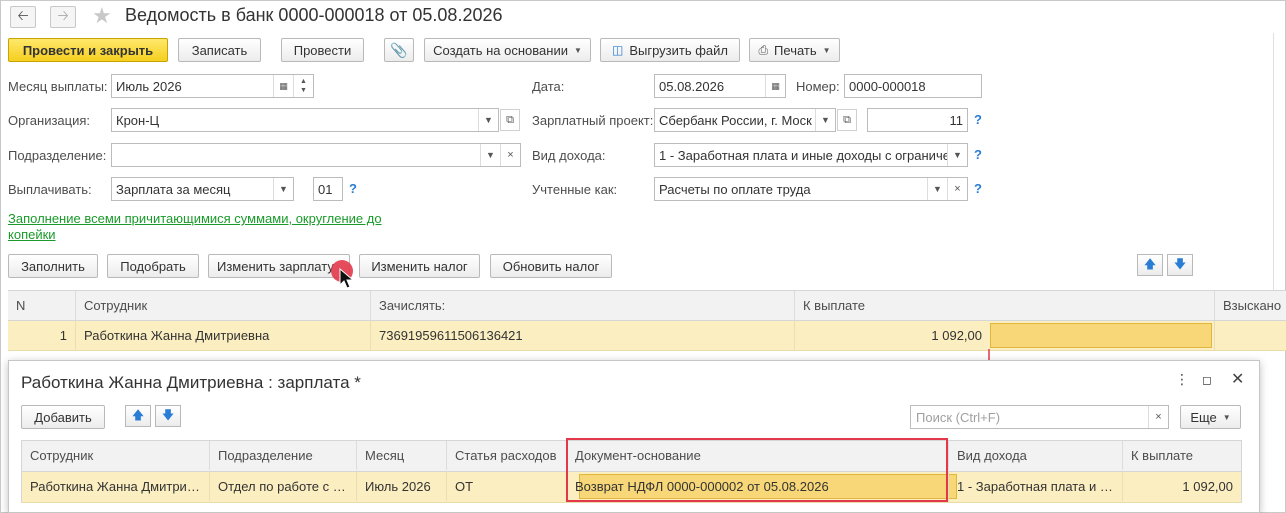 The image size is (1286, 513). Describe the element at coordinates (173, 189) in the screenshot. I see `pay-value: Зарплата за месяц` at that location.